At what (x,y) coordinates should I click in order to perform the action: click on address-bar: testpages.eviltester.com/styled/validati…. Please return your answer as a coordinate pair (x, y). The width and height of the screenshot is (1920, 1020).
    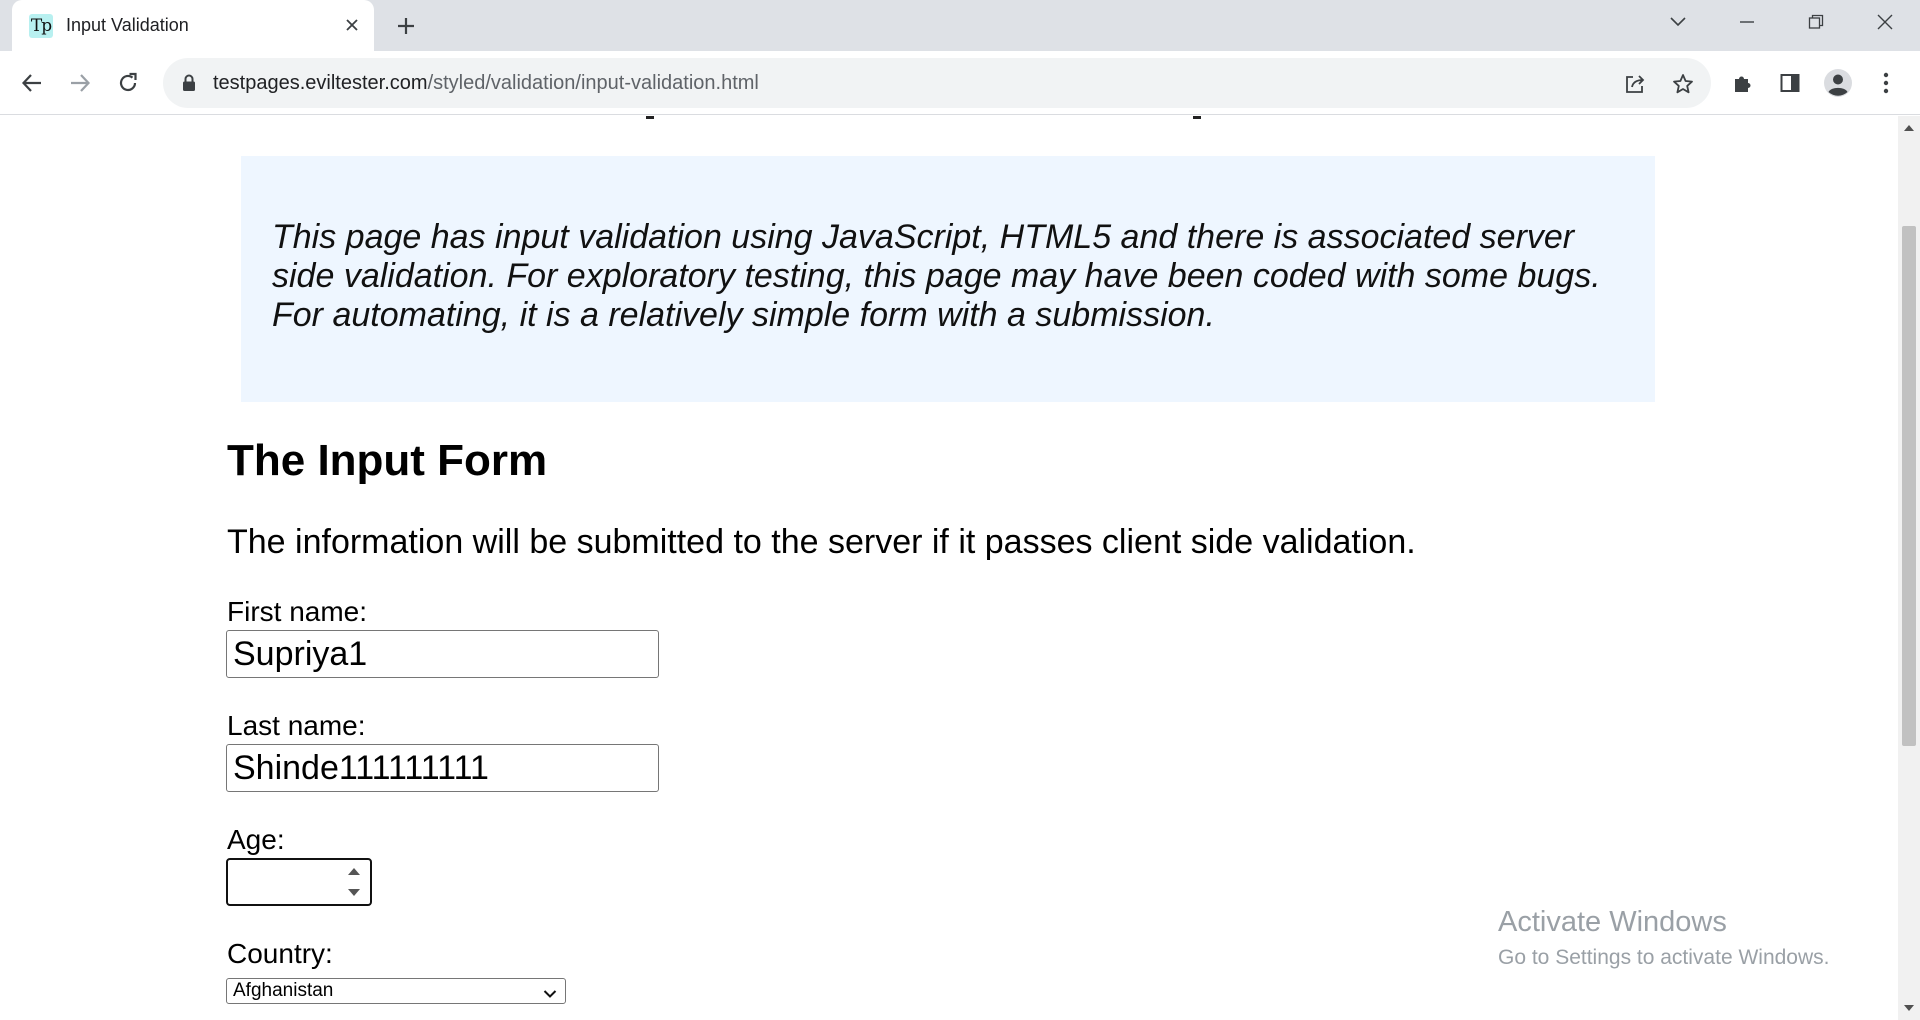
    Looking at the image, I should click on (937, 83).